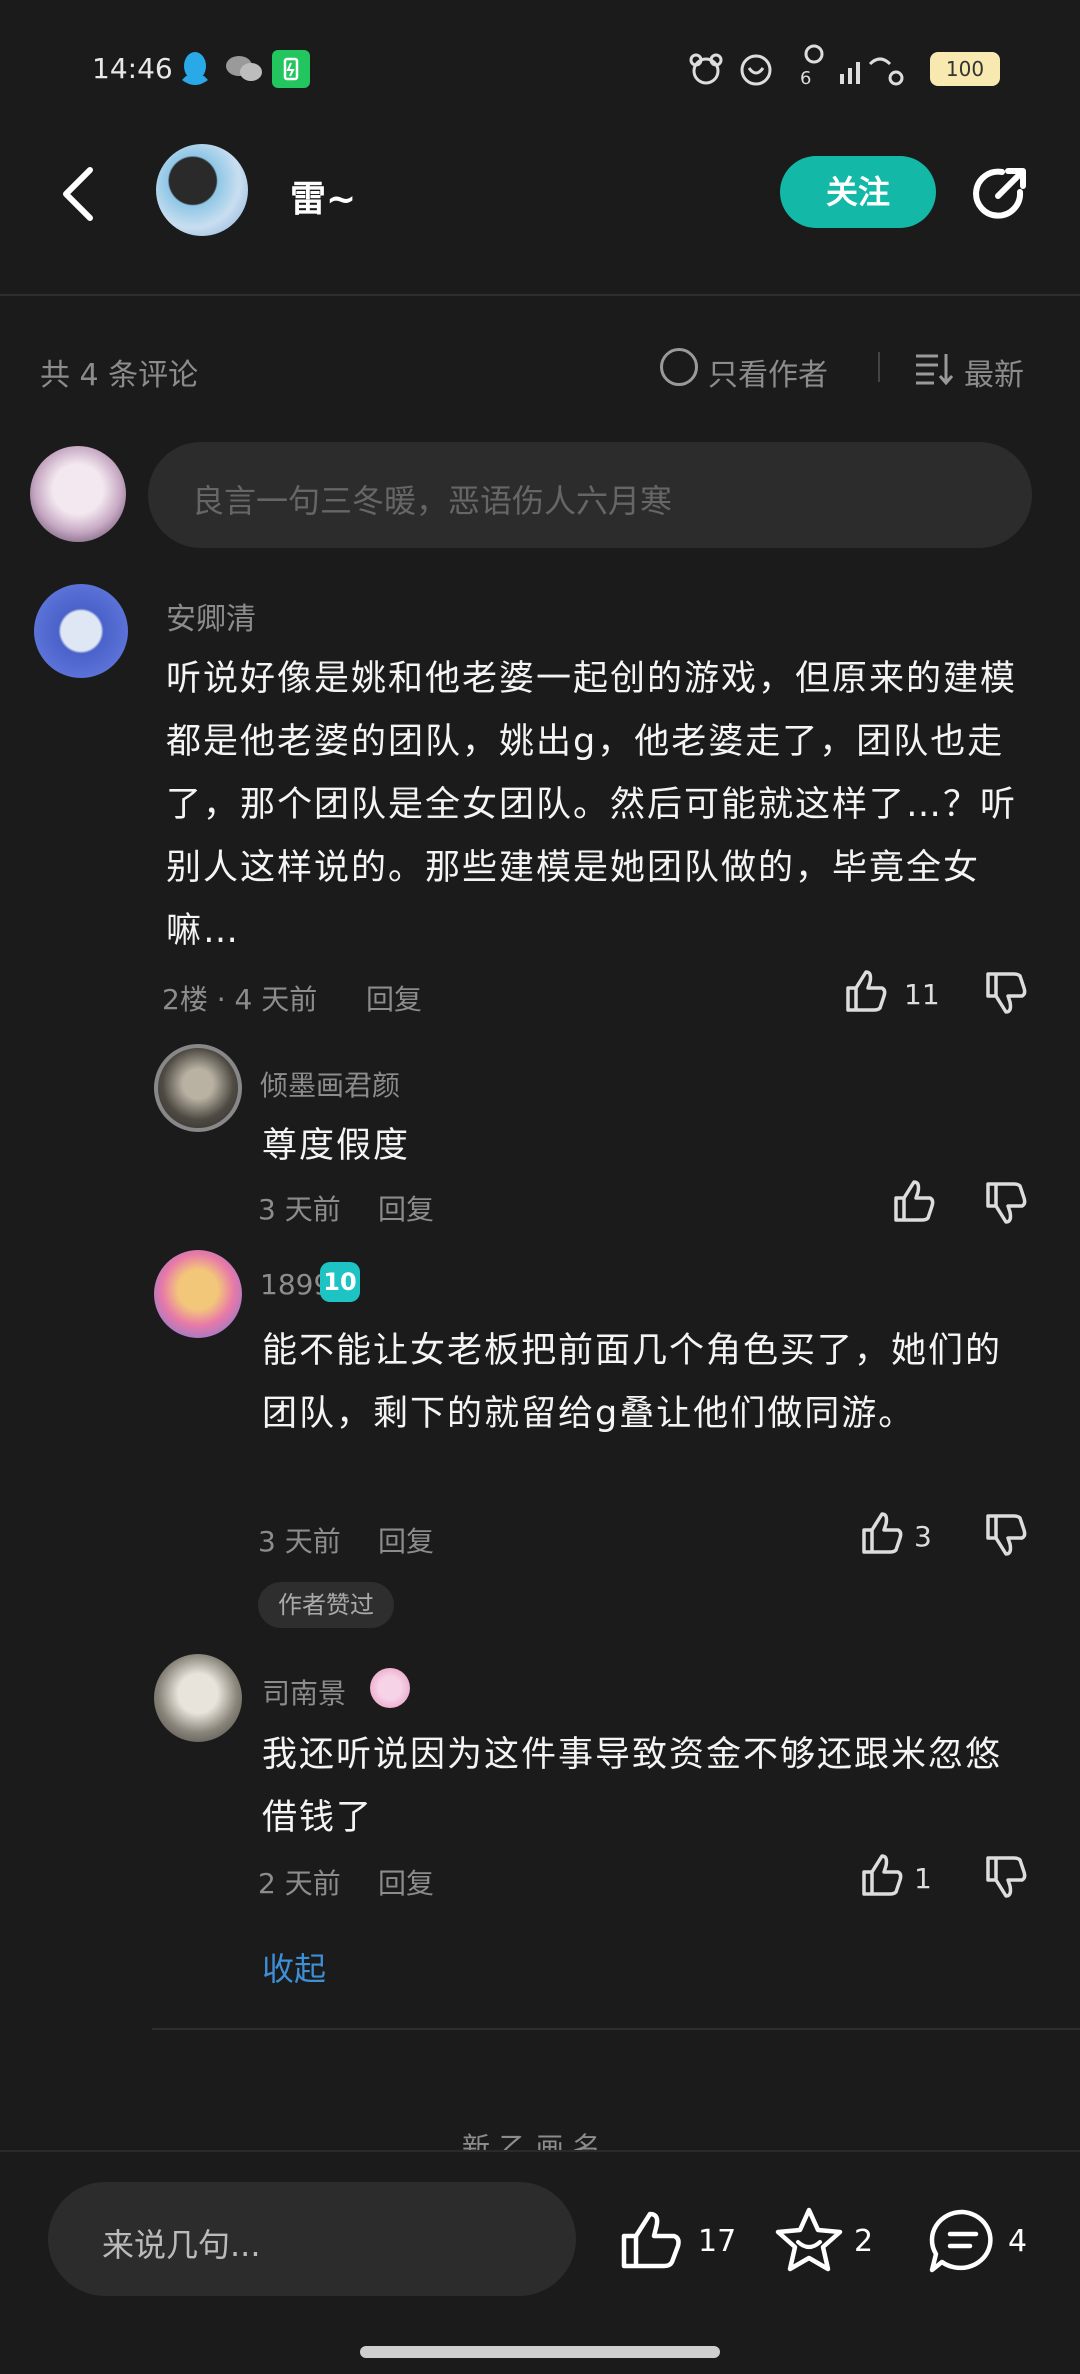 The width and height of the screenshot is (1080, 2374). Describe the element at coordinates (540, 295) in the screenshot. I see `header-divider` at that location.